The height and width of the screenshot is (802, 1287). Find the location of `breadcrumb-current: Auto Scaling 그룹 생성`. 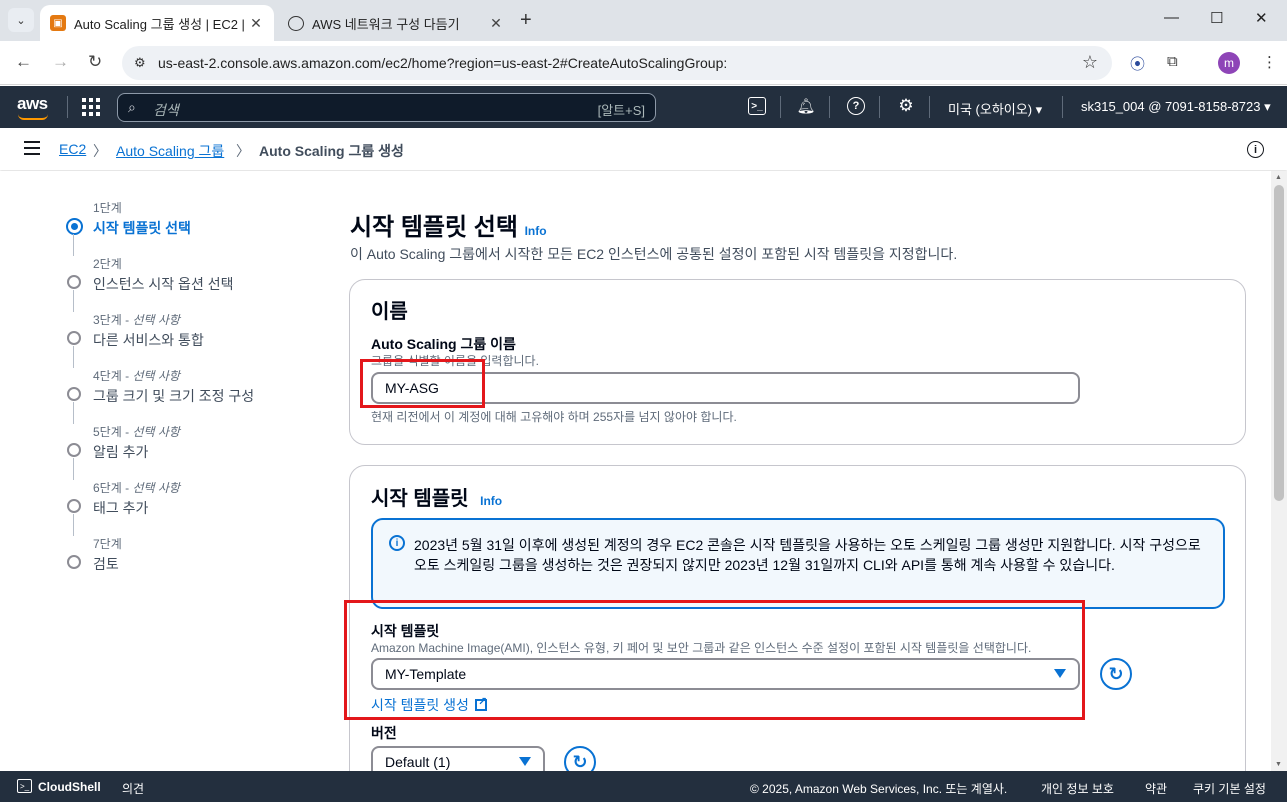

breadcrumb-current: Auto Scaling 그룹 생성 is located at coordinates (331, 151).